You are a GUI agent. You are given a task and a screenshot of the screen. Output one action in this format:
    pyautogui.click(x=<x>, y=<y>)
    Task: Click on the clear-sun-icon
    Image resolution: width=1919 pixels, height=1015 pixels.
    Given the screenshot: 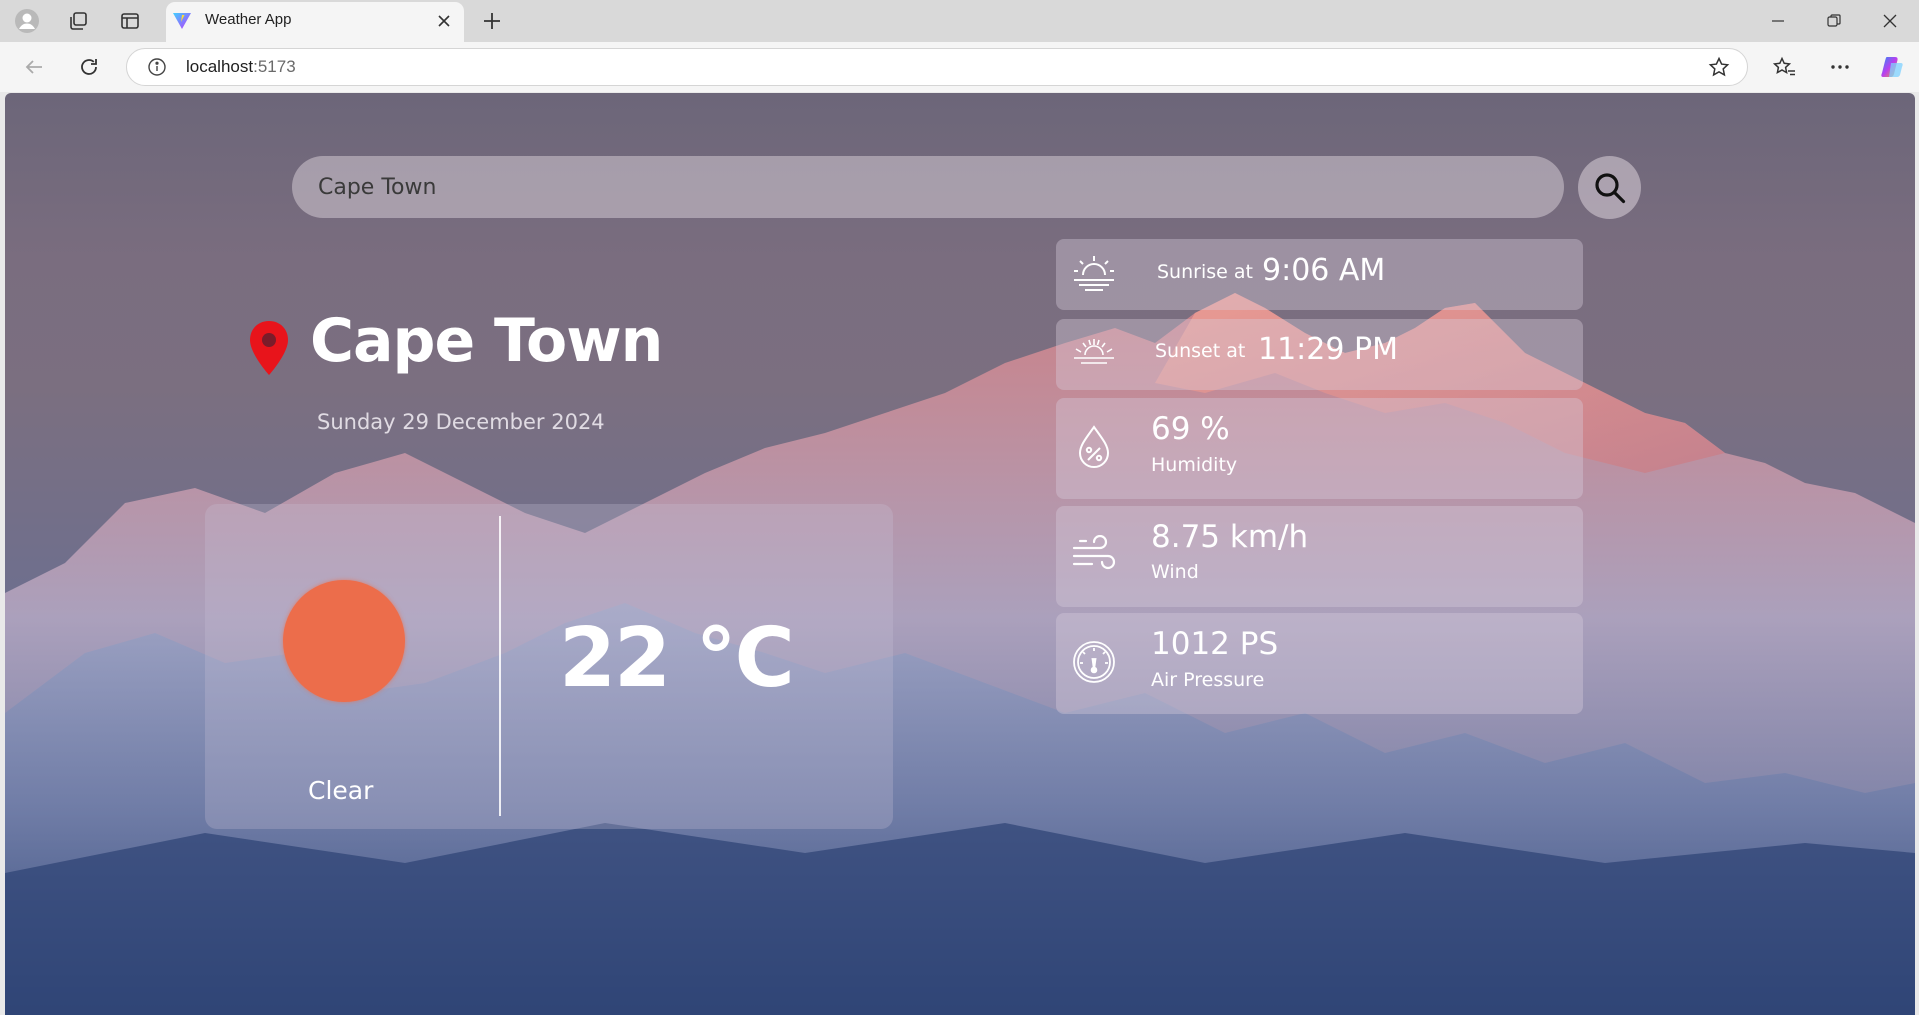 What is the action you would take?
    pyautogui.click(x=344, y=641)
    